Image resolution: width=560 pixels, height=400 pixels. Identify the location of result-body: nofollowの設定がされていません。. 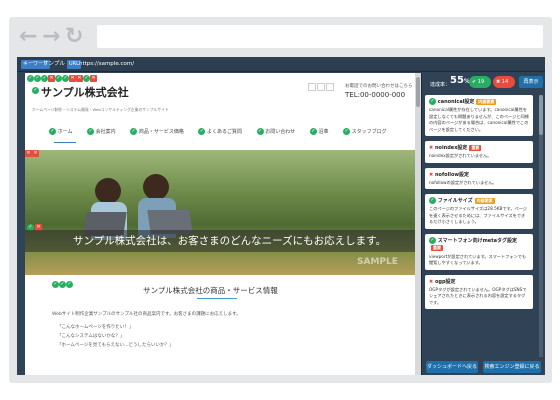
(463, 182).